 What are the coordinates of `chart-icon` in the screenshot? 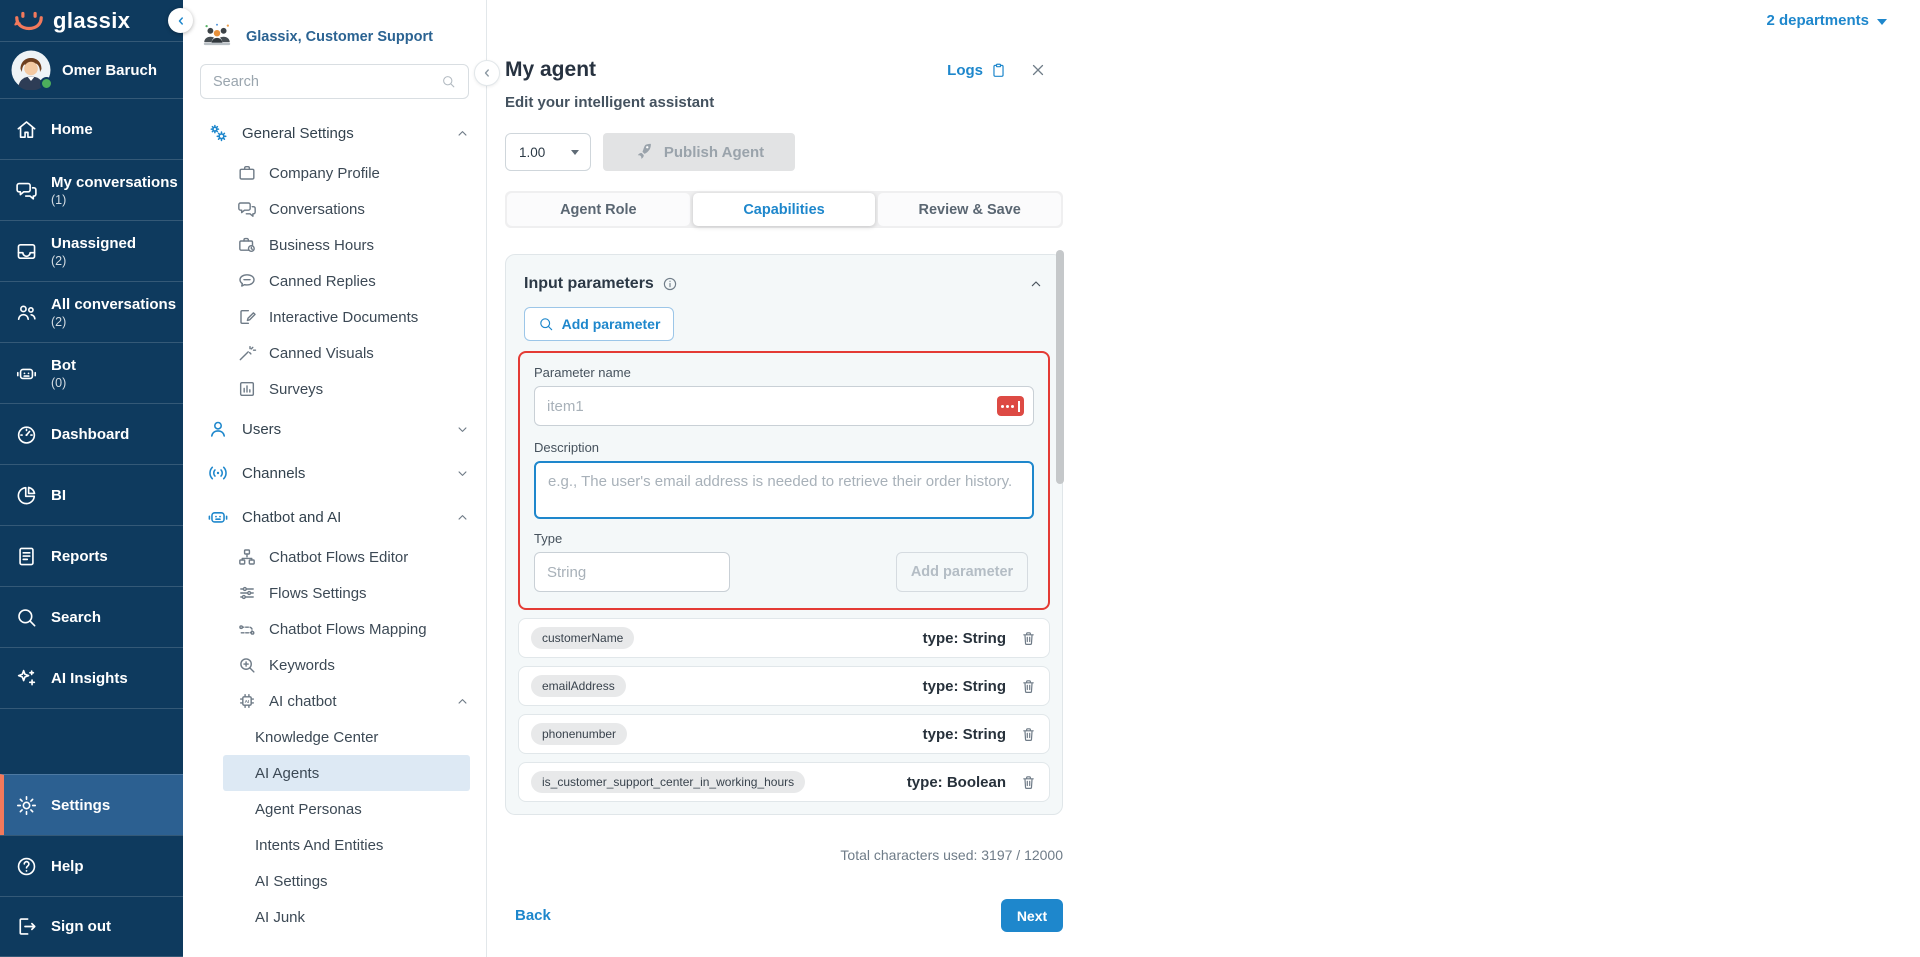 It's located at (247, 389).